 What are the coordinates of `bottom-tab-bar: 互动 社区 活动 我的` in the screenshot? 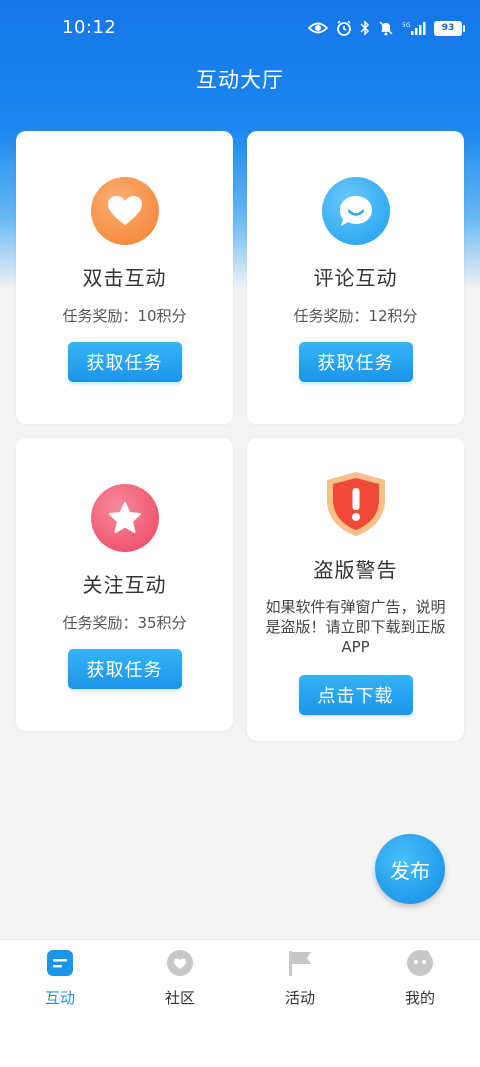 It's located at (240, 979).